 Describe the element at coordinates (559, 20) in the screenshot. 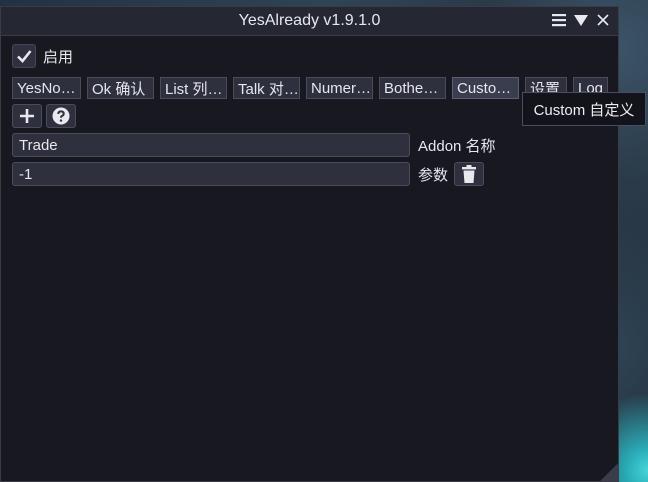

I see `menu-icon` at that location.